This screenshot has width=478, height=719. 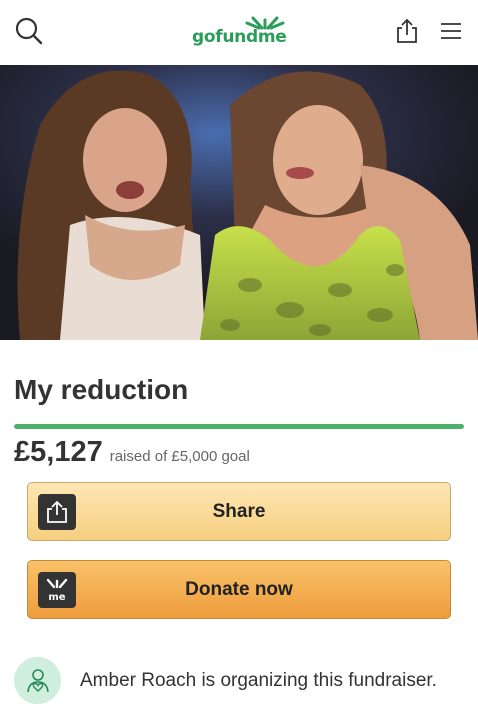 I want to click on header-share-icon, so click(x=407, y=31).